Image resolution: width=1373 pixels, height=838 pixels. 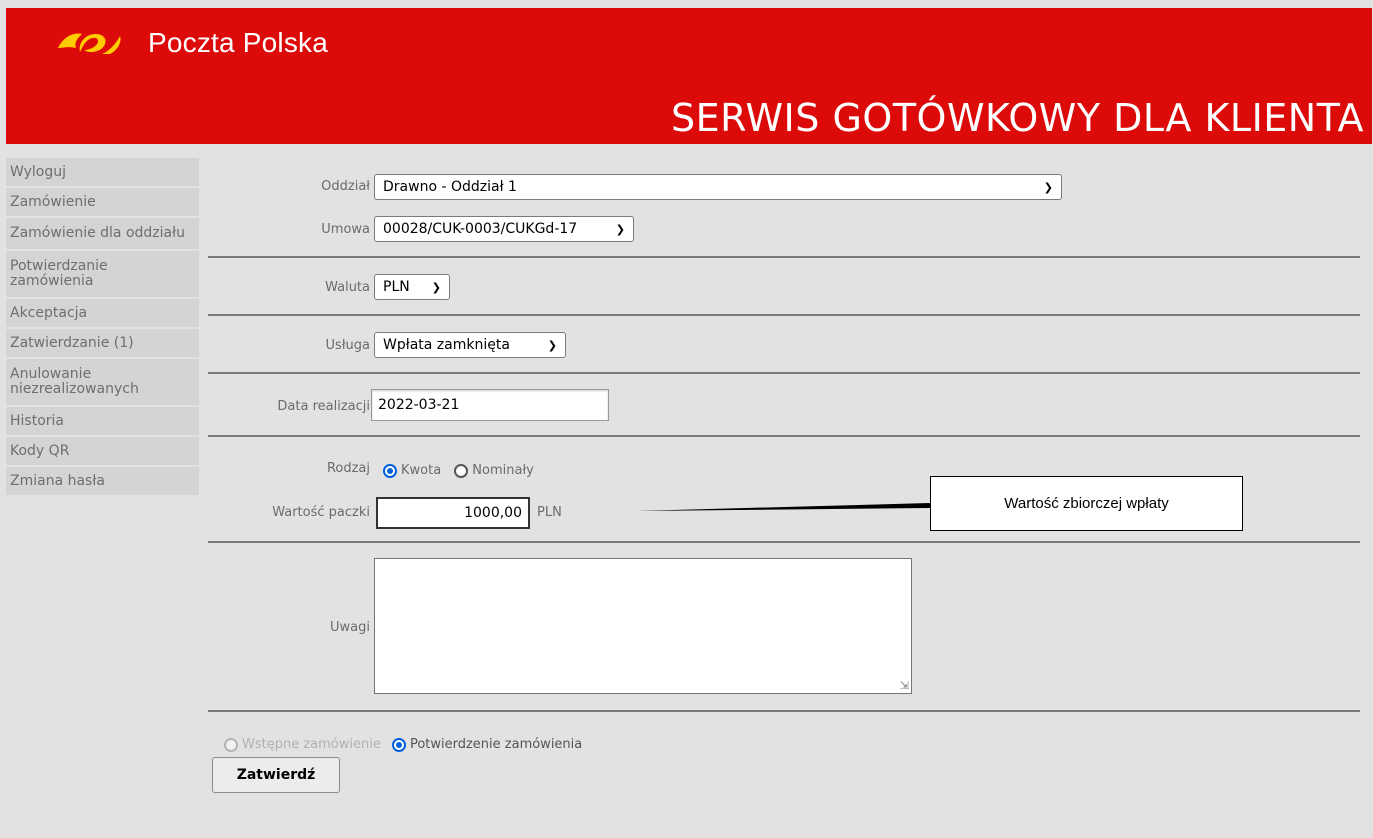 What do you see at coordinates (238, 42) in the screenshot?
I see `brand-name: Poczta Polska` at bounding box center [238, 42].